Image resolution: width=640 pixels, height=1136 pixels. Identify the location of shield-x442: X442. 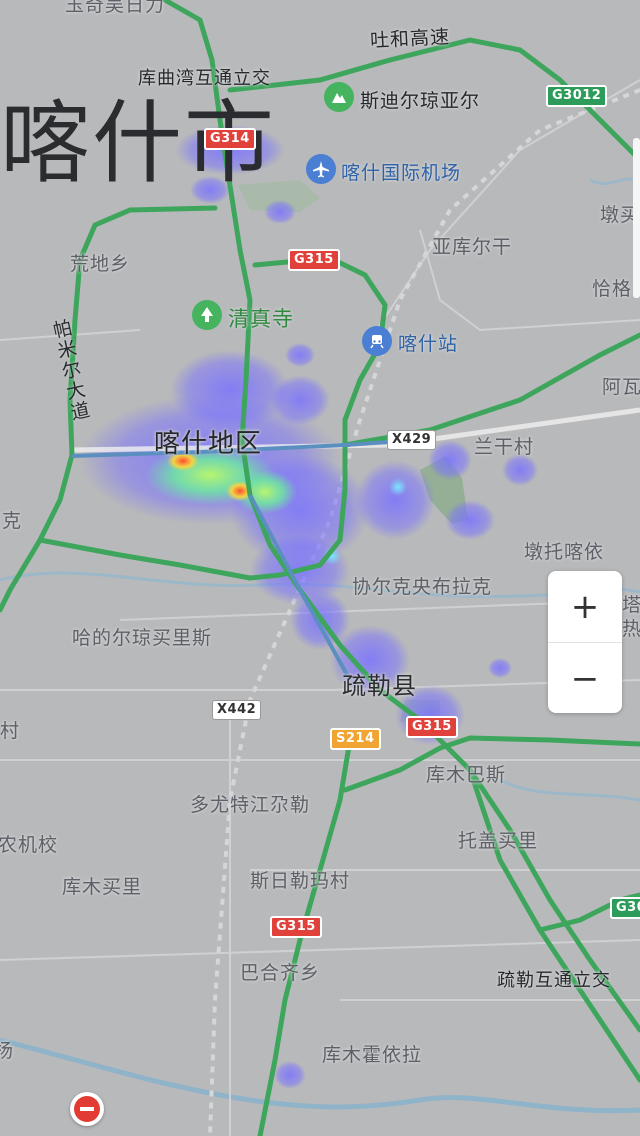
(237, 710).